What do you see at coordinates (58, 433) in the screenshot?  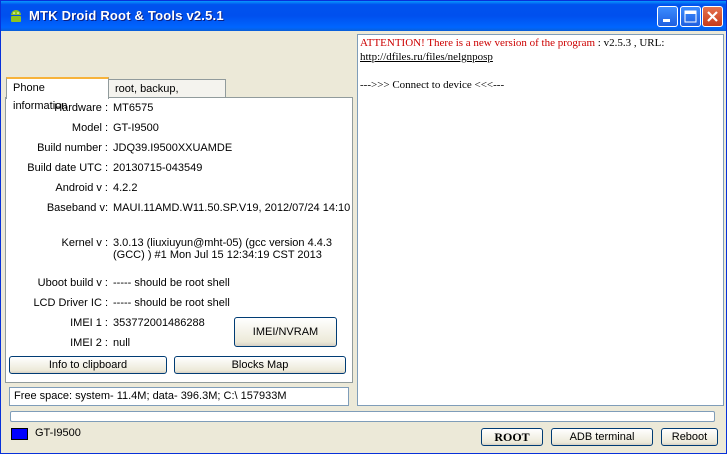 I see `device-name: GT-I9500` at bounding box center [58, 433].